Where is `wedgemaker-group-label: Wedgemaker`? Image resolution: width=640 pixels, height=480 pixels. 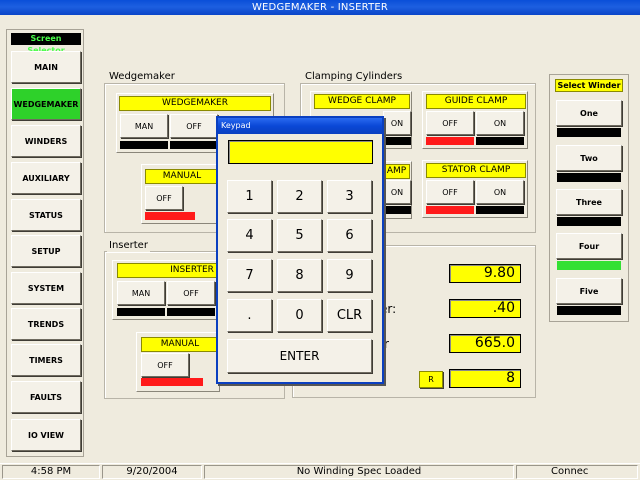
wedgemaker-group-label: Wedgemaker is located at coordinates (142, 77).